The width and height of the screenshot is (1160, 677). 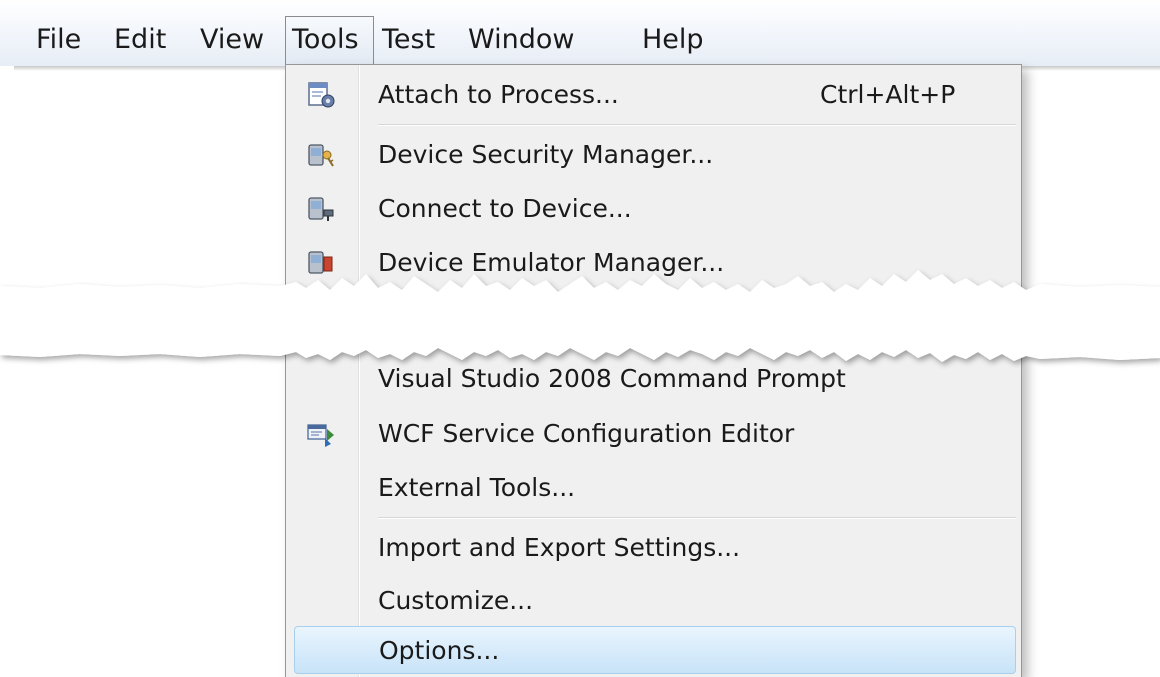 I want to click on menu-item-attach-to-process: Attach to Process... Ctrl+Alt+P, so click(x=653, y=95).